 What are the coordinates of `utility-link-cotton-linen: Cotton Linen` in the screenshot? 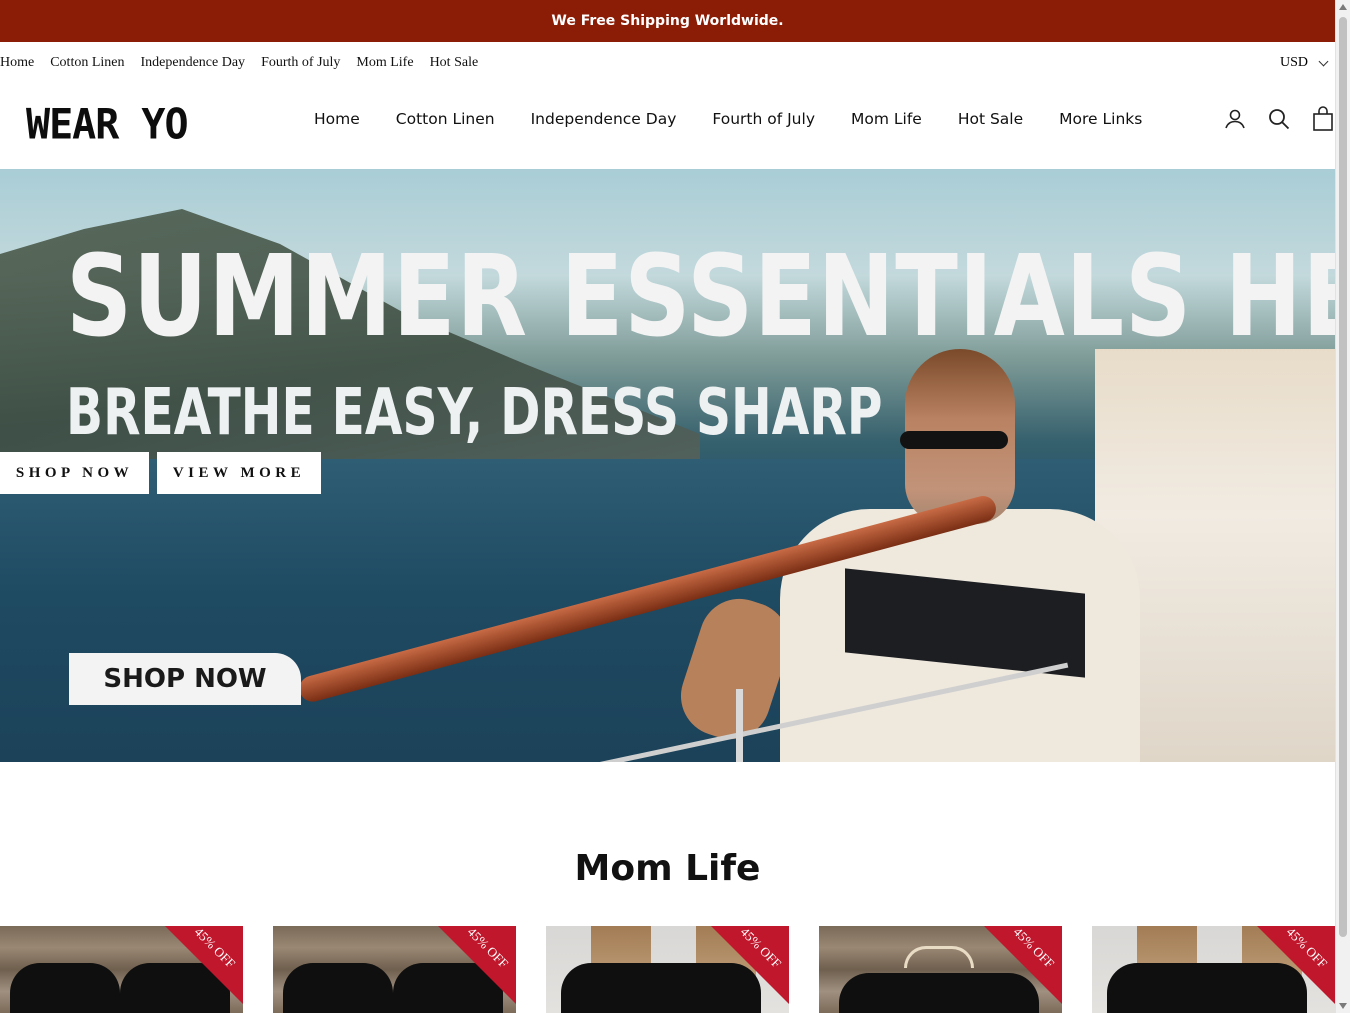 It's located at (87, 63).